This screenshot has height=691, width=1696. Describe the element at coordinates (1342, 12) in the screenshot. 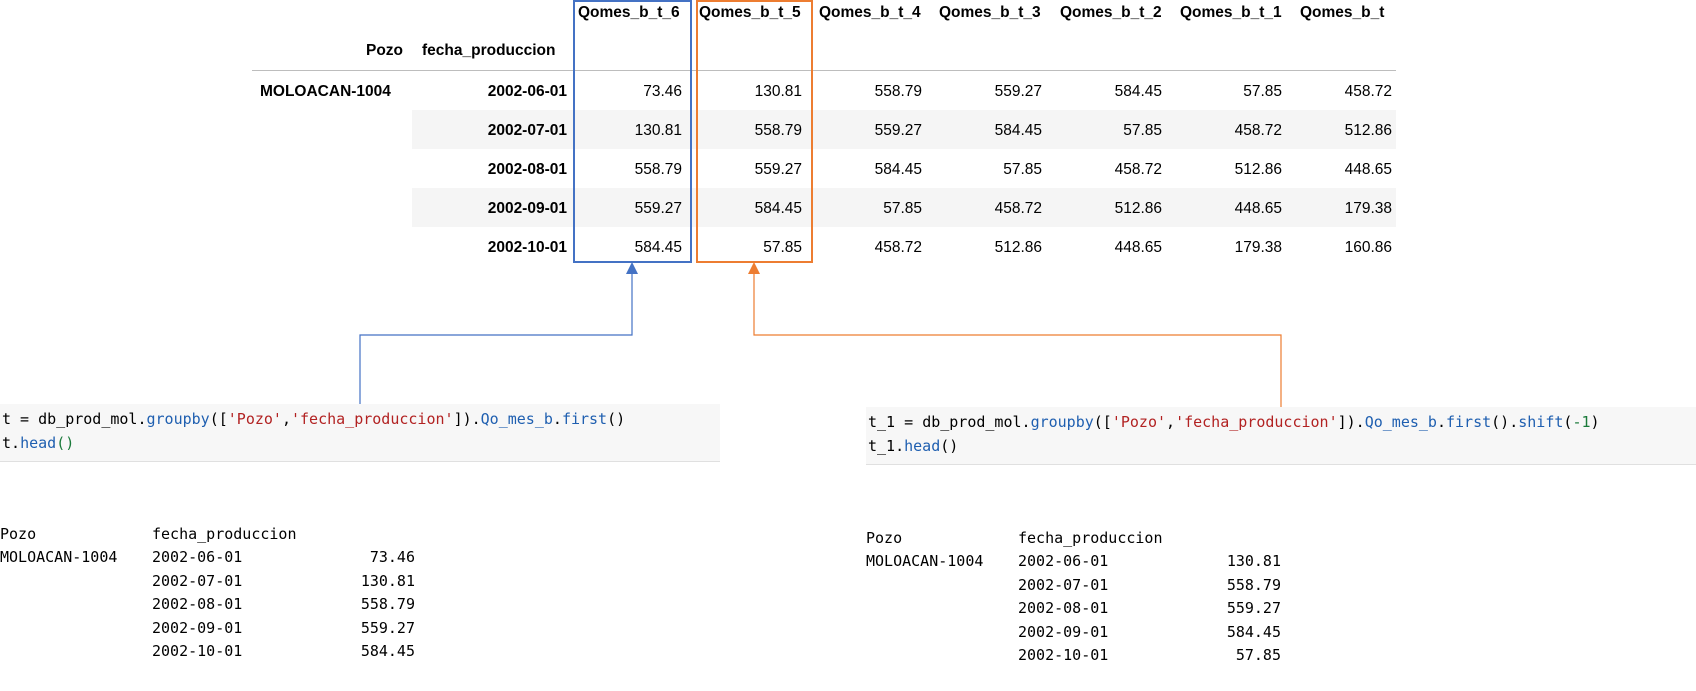

I see `column-header: Qomes_b_t` at that location.